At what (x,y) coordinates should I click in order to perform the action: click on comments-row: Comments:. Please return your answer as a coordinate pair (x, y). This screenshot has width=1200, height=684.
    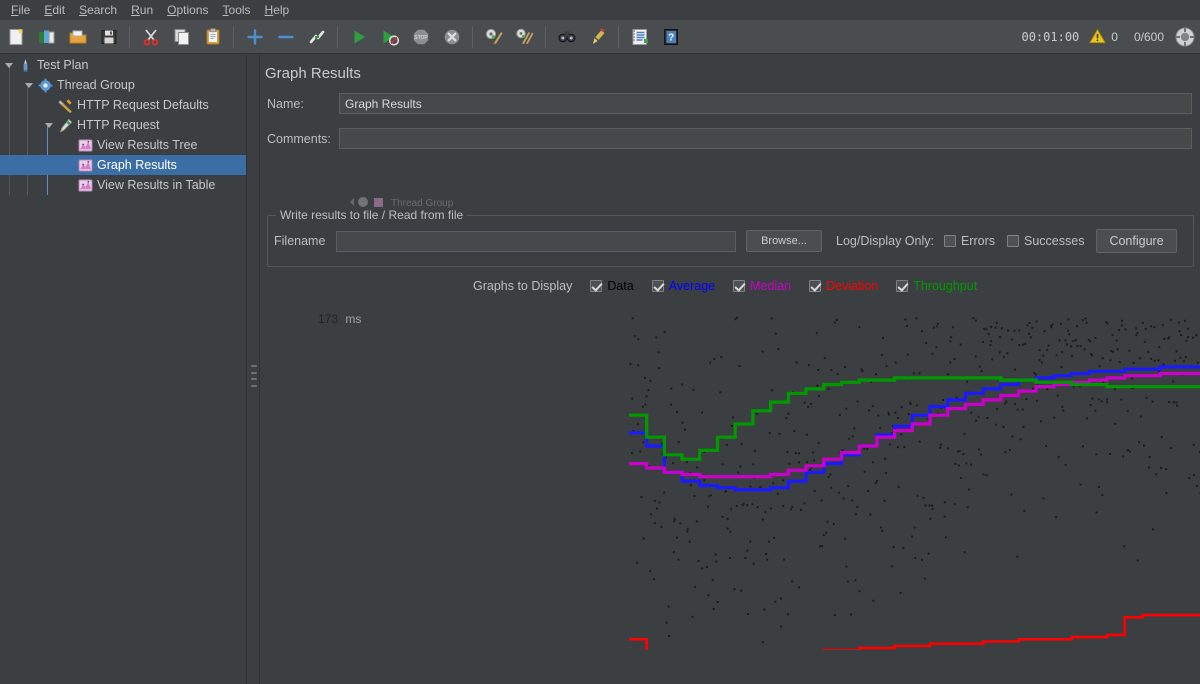
    Looking at the image, I should click on (729, 138).